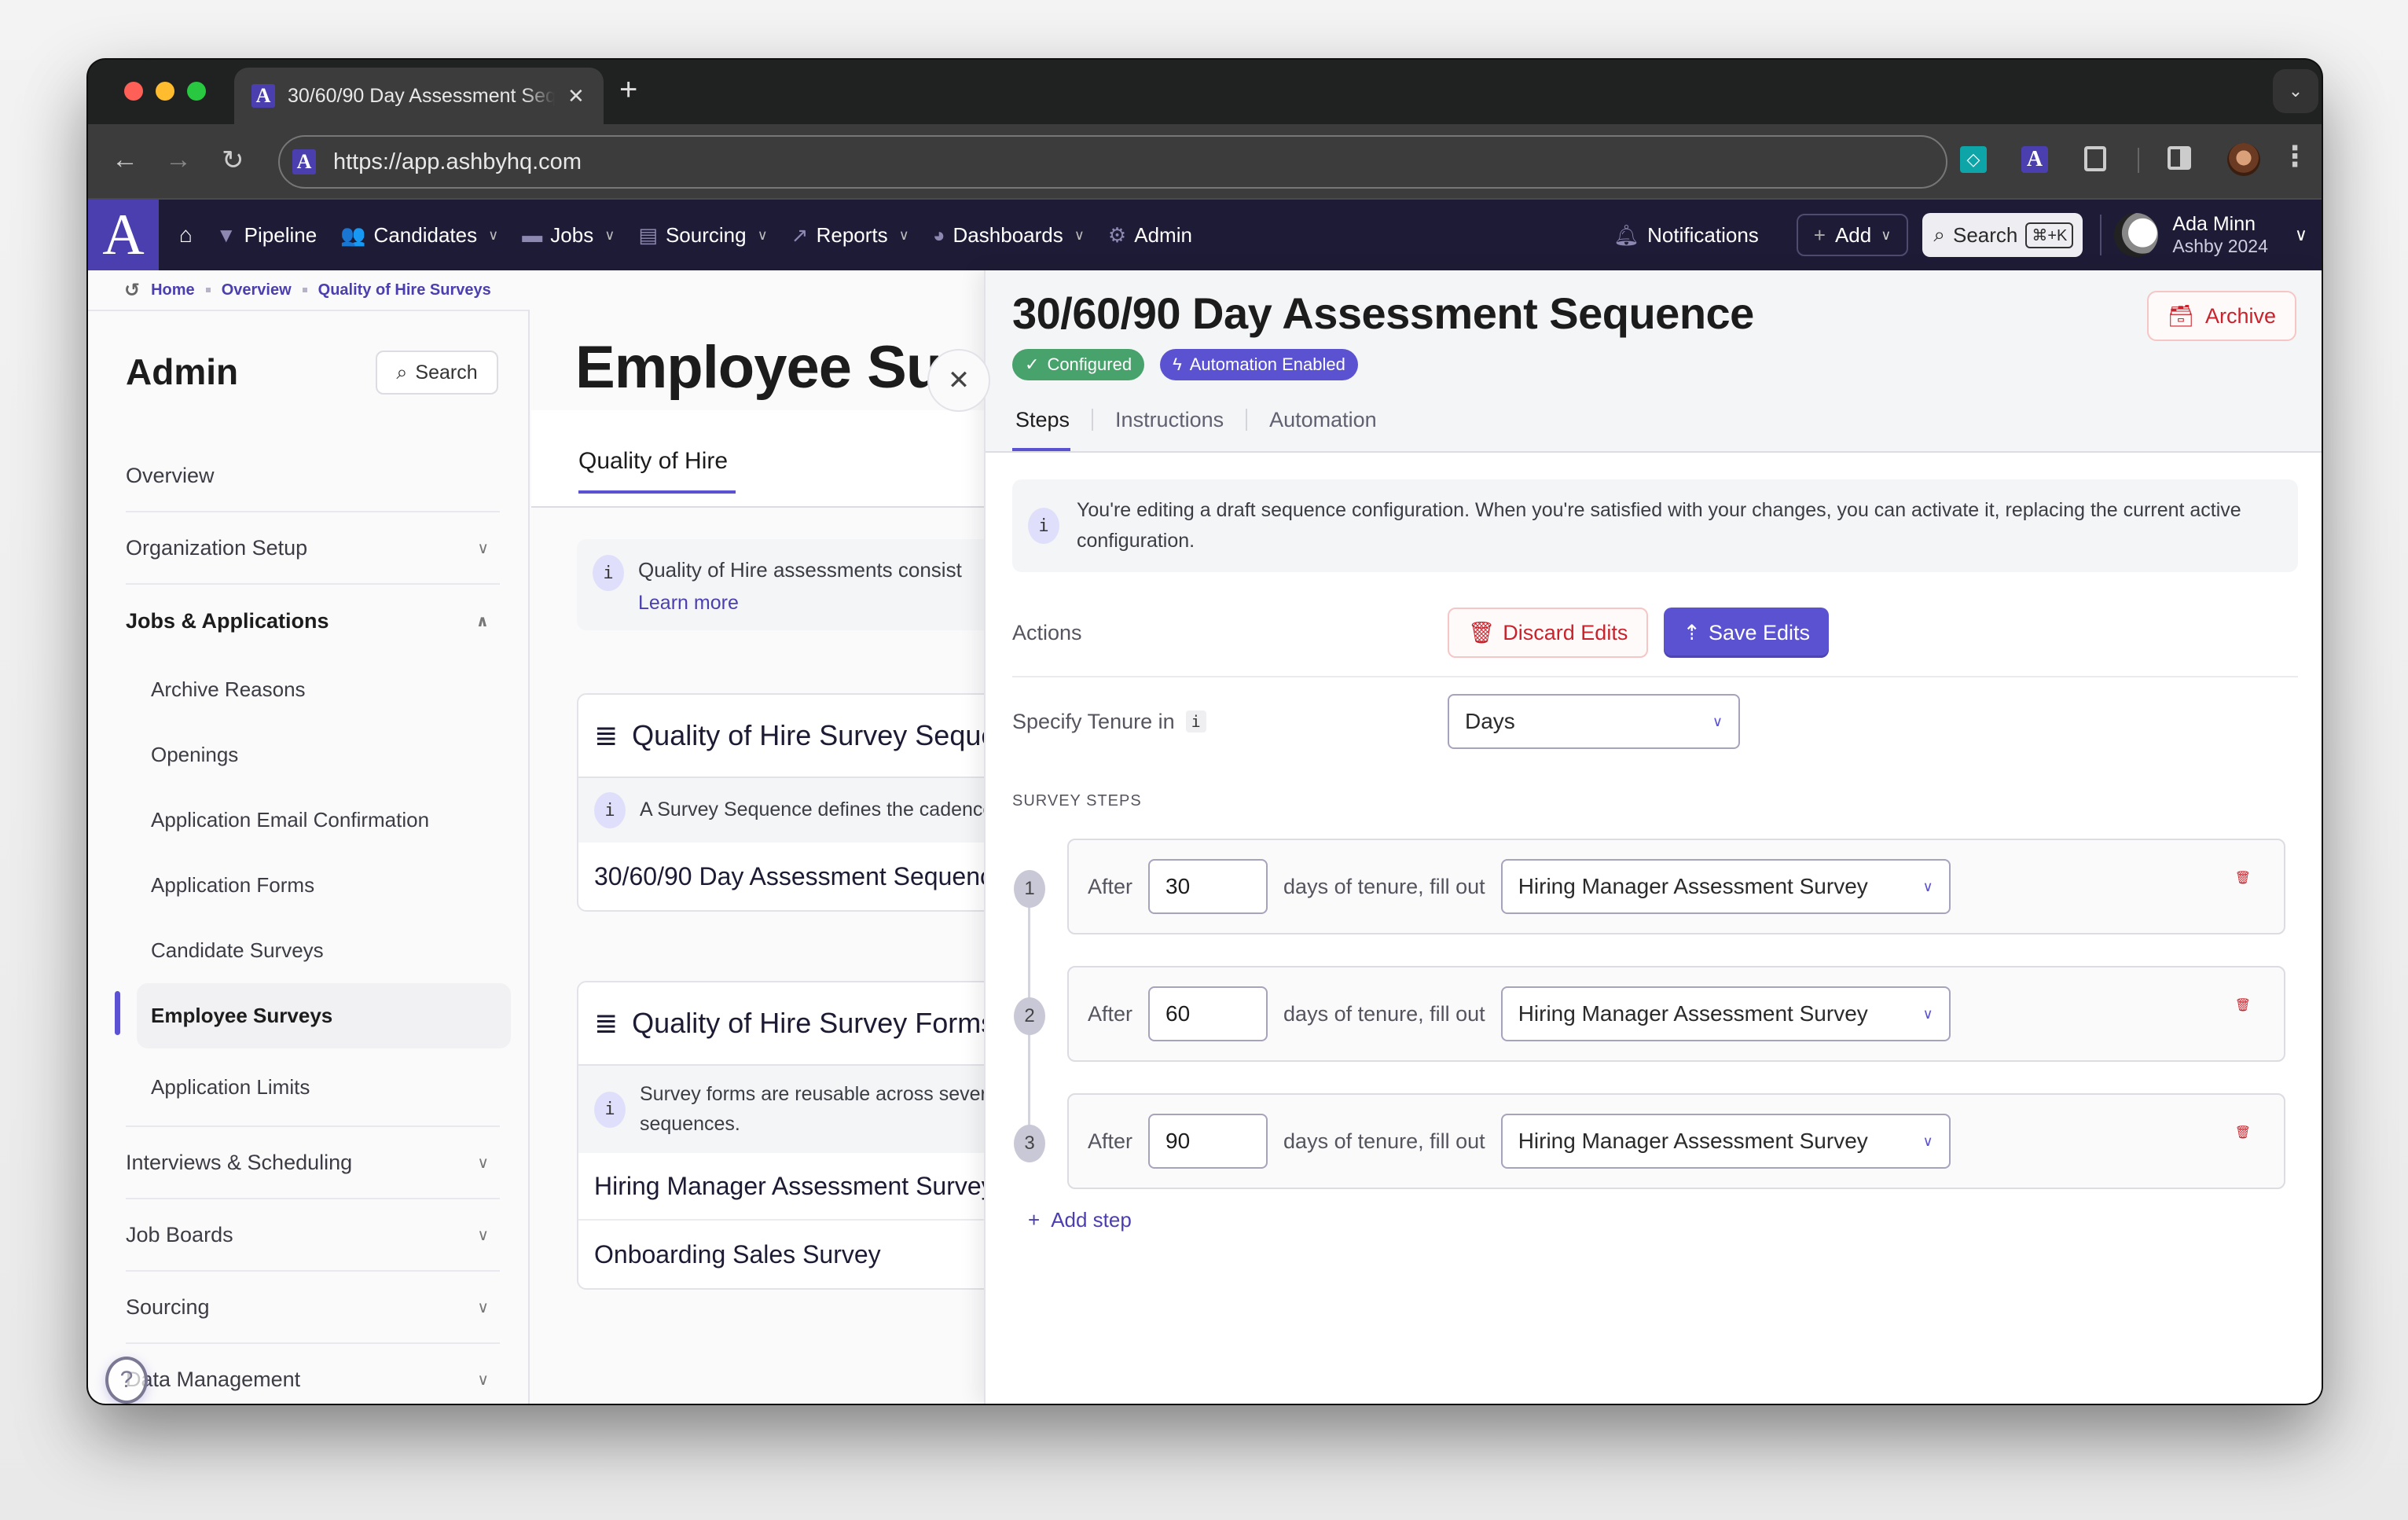 The width and height of the screenshot is (2408, 1520). What do you see at coordinates (437, 373) in the screenshot?
I see `sidebar-search-button: ⌕ Search` at bounding box center [437, 373].